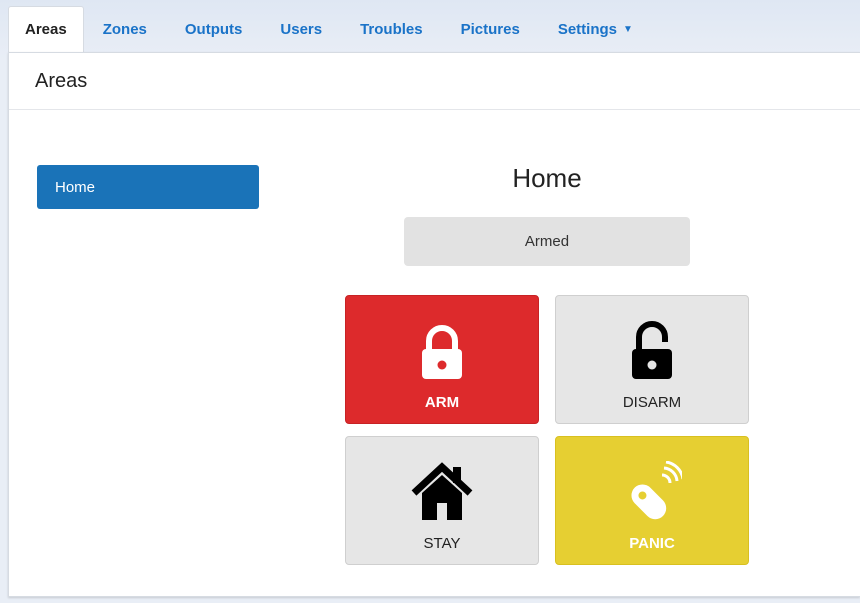  I want to click on tab-label: Pictures, so click(490, 29).